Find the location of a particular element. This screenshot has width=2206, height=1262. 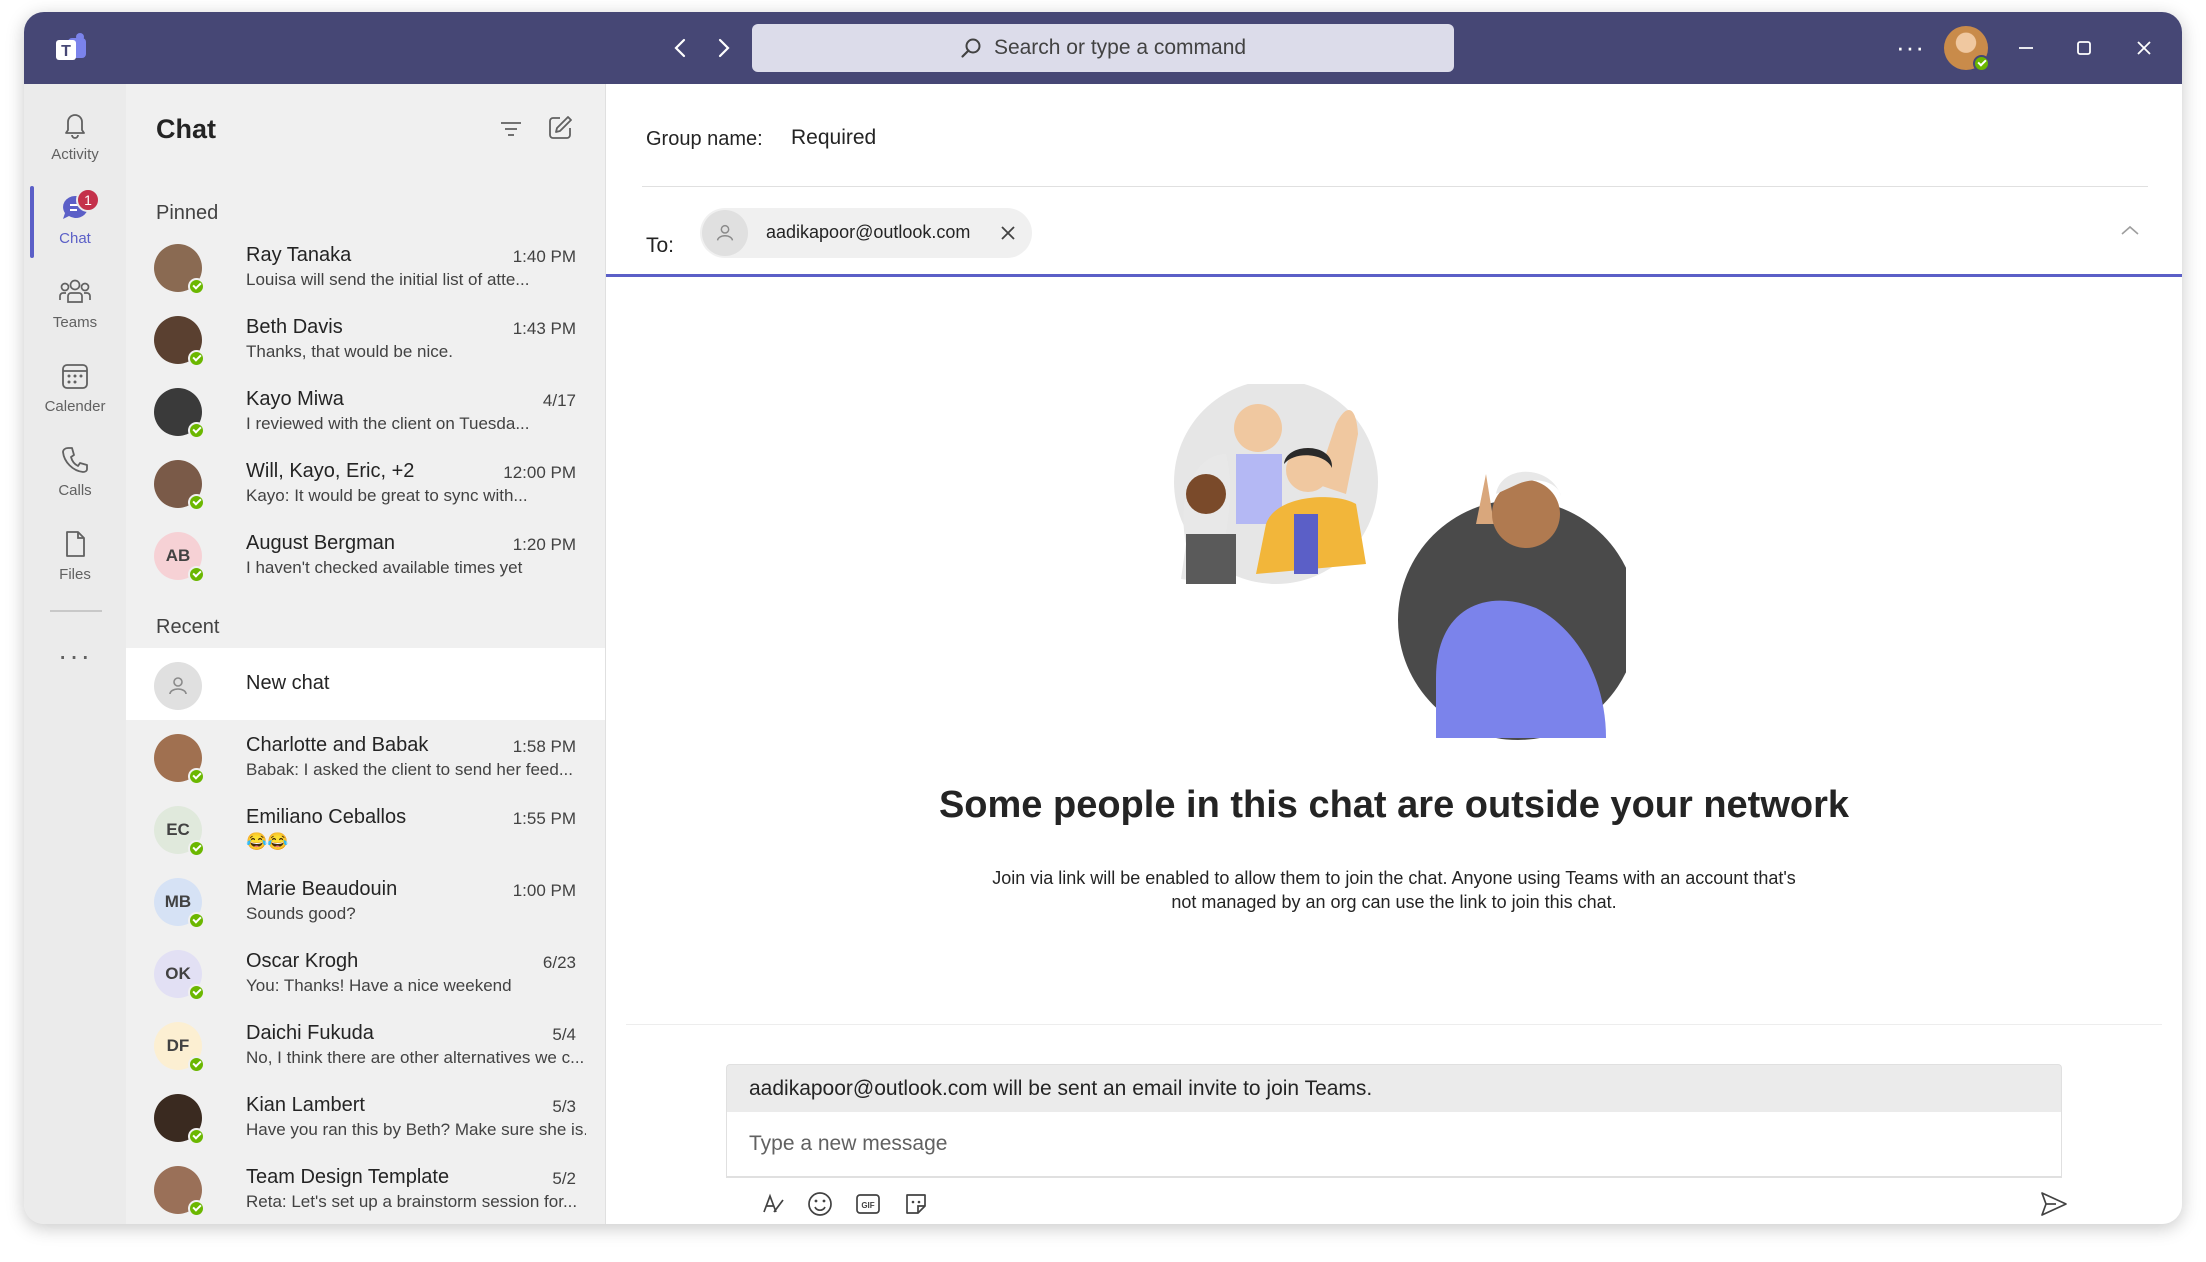

rail-item-calendar: Calender is located at coordinates (75, 388).